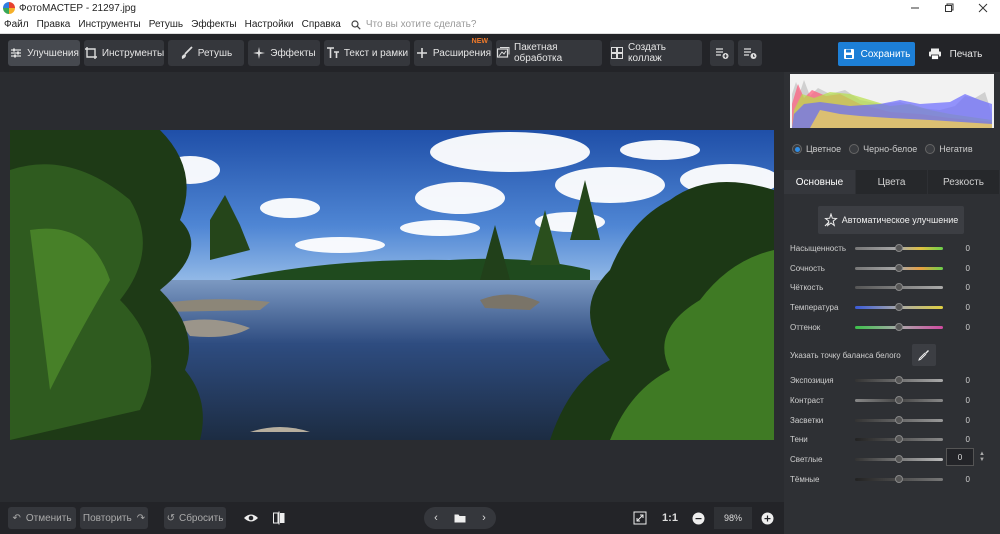 The image size is (1000, 534). What do you see at coordinates (166, 24) in the screenshot?
I see `menu-retouch: Ретушь` at bounding box center [166, 24].